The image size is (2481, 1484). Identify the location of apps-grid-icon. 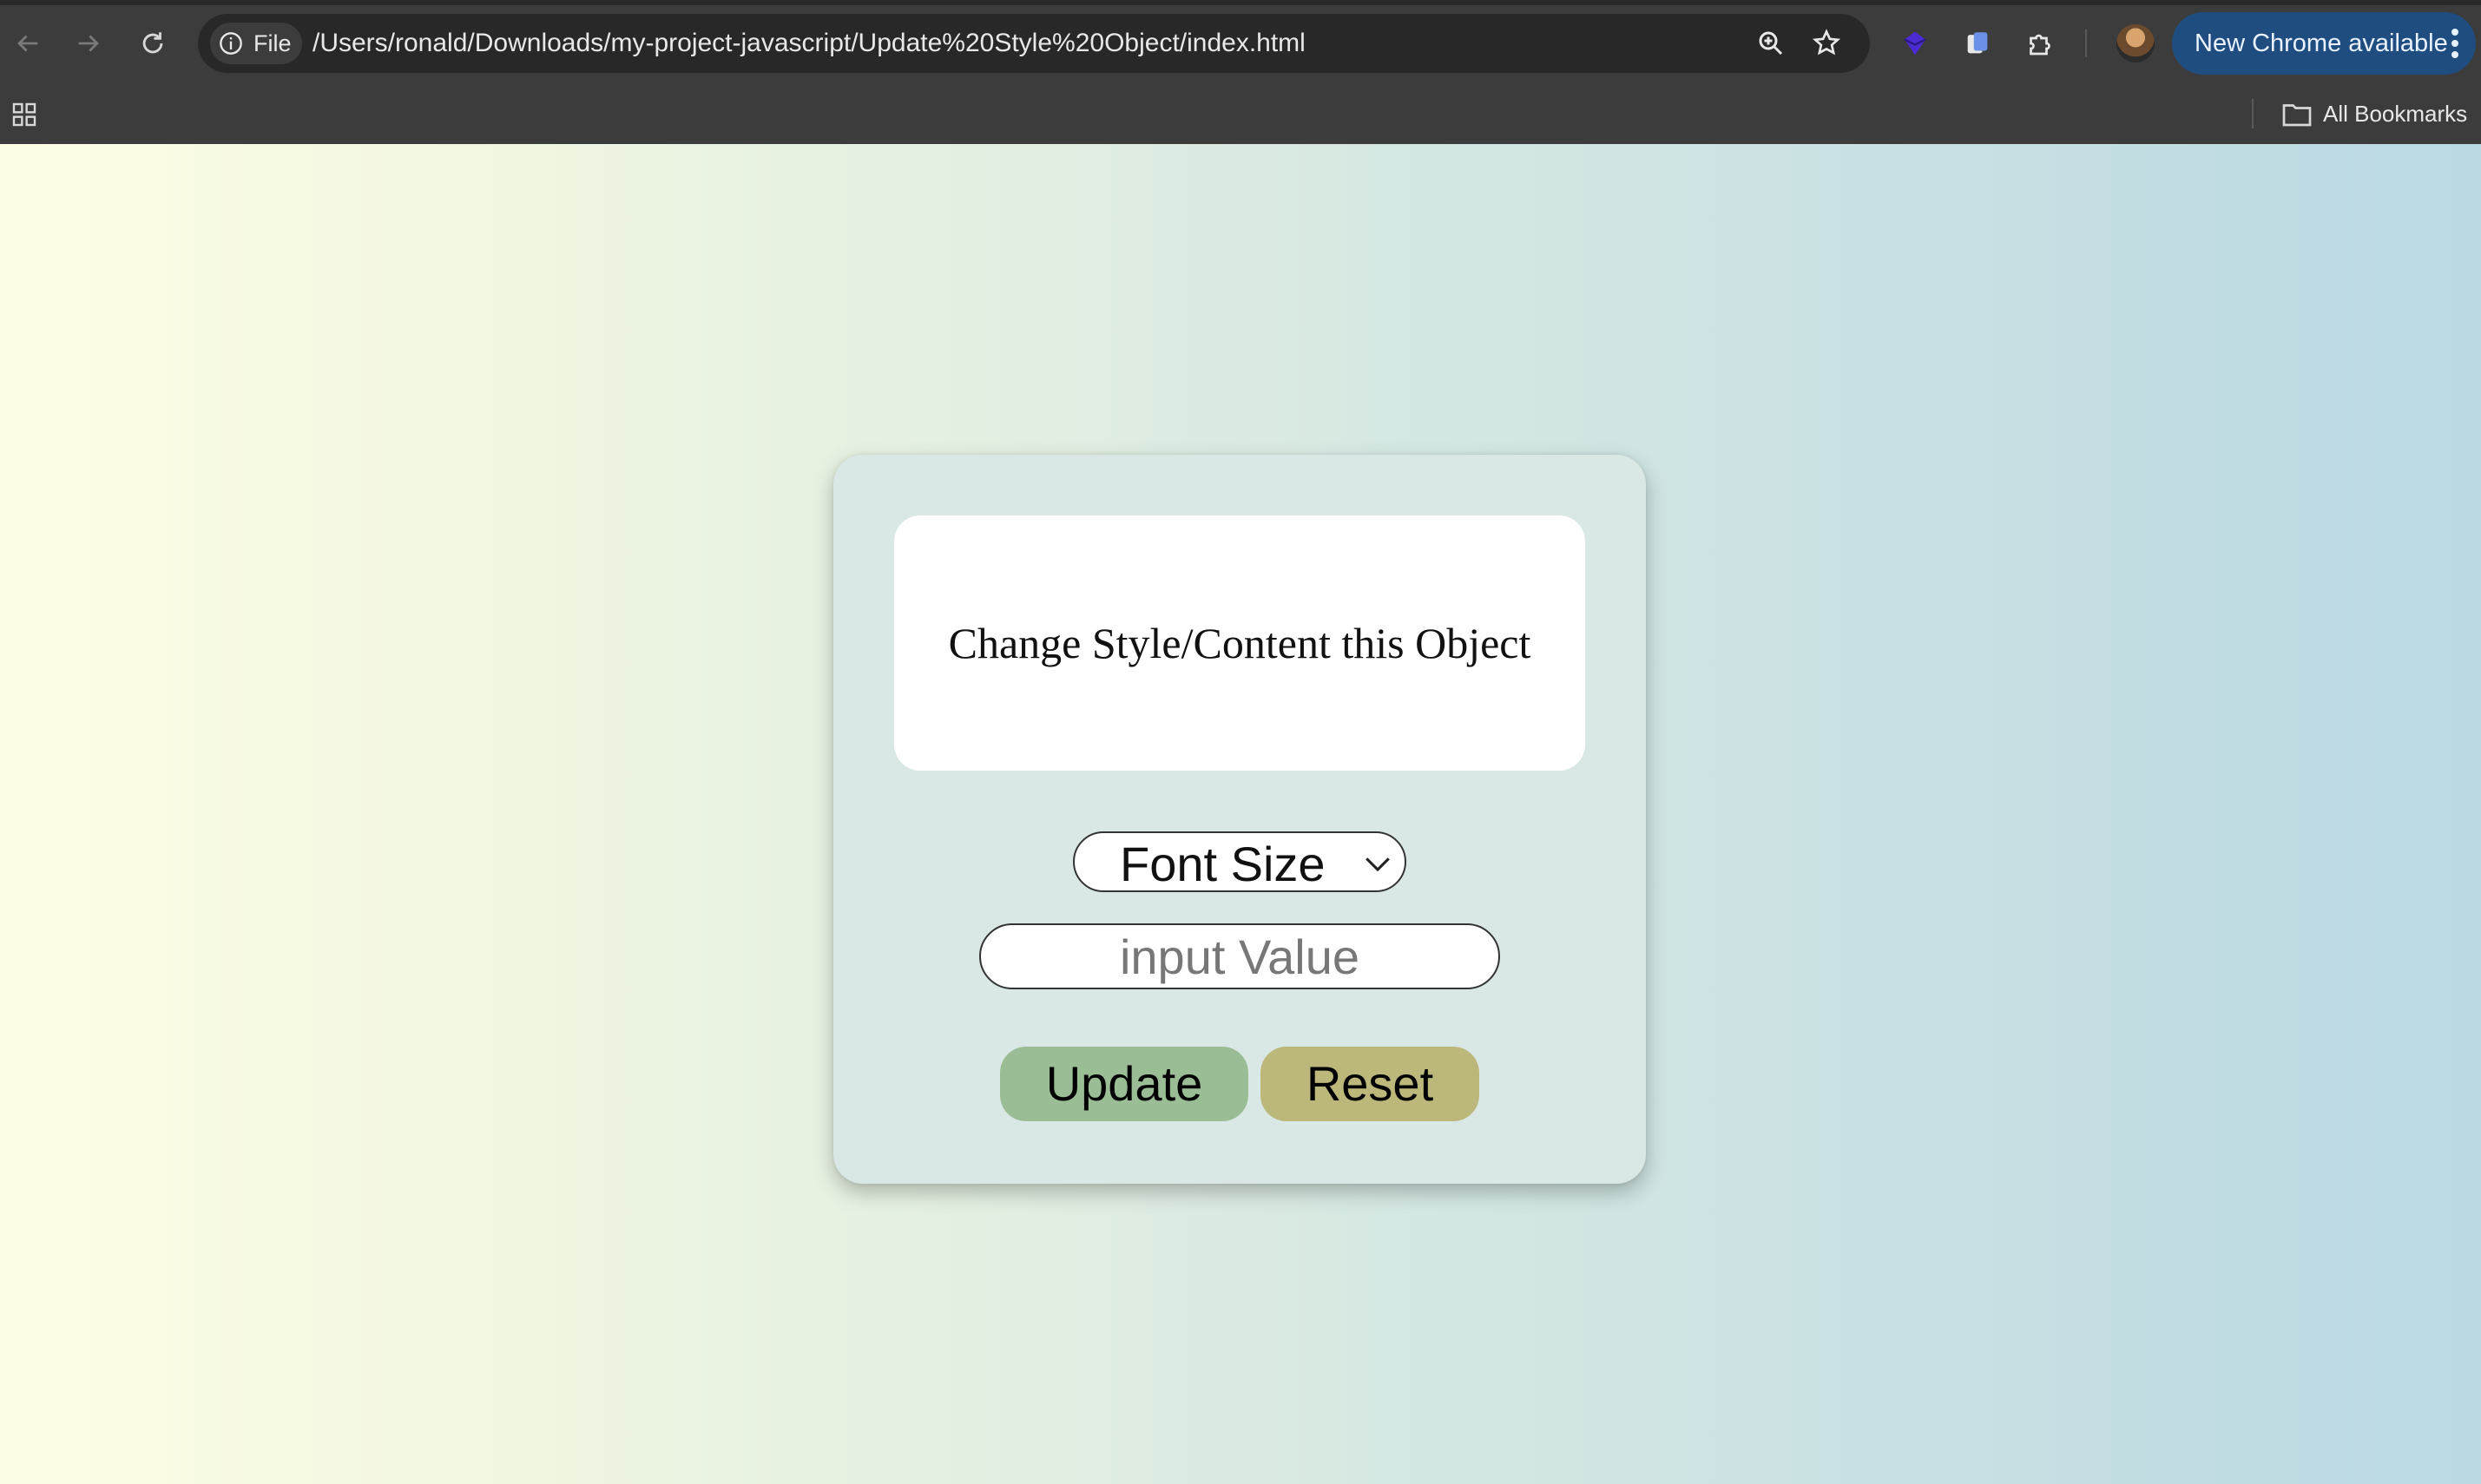
(24, 114).